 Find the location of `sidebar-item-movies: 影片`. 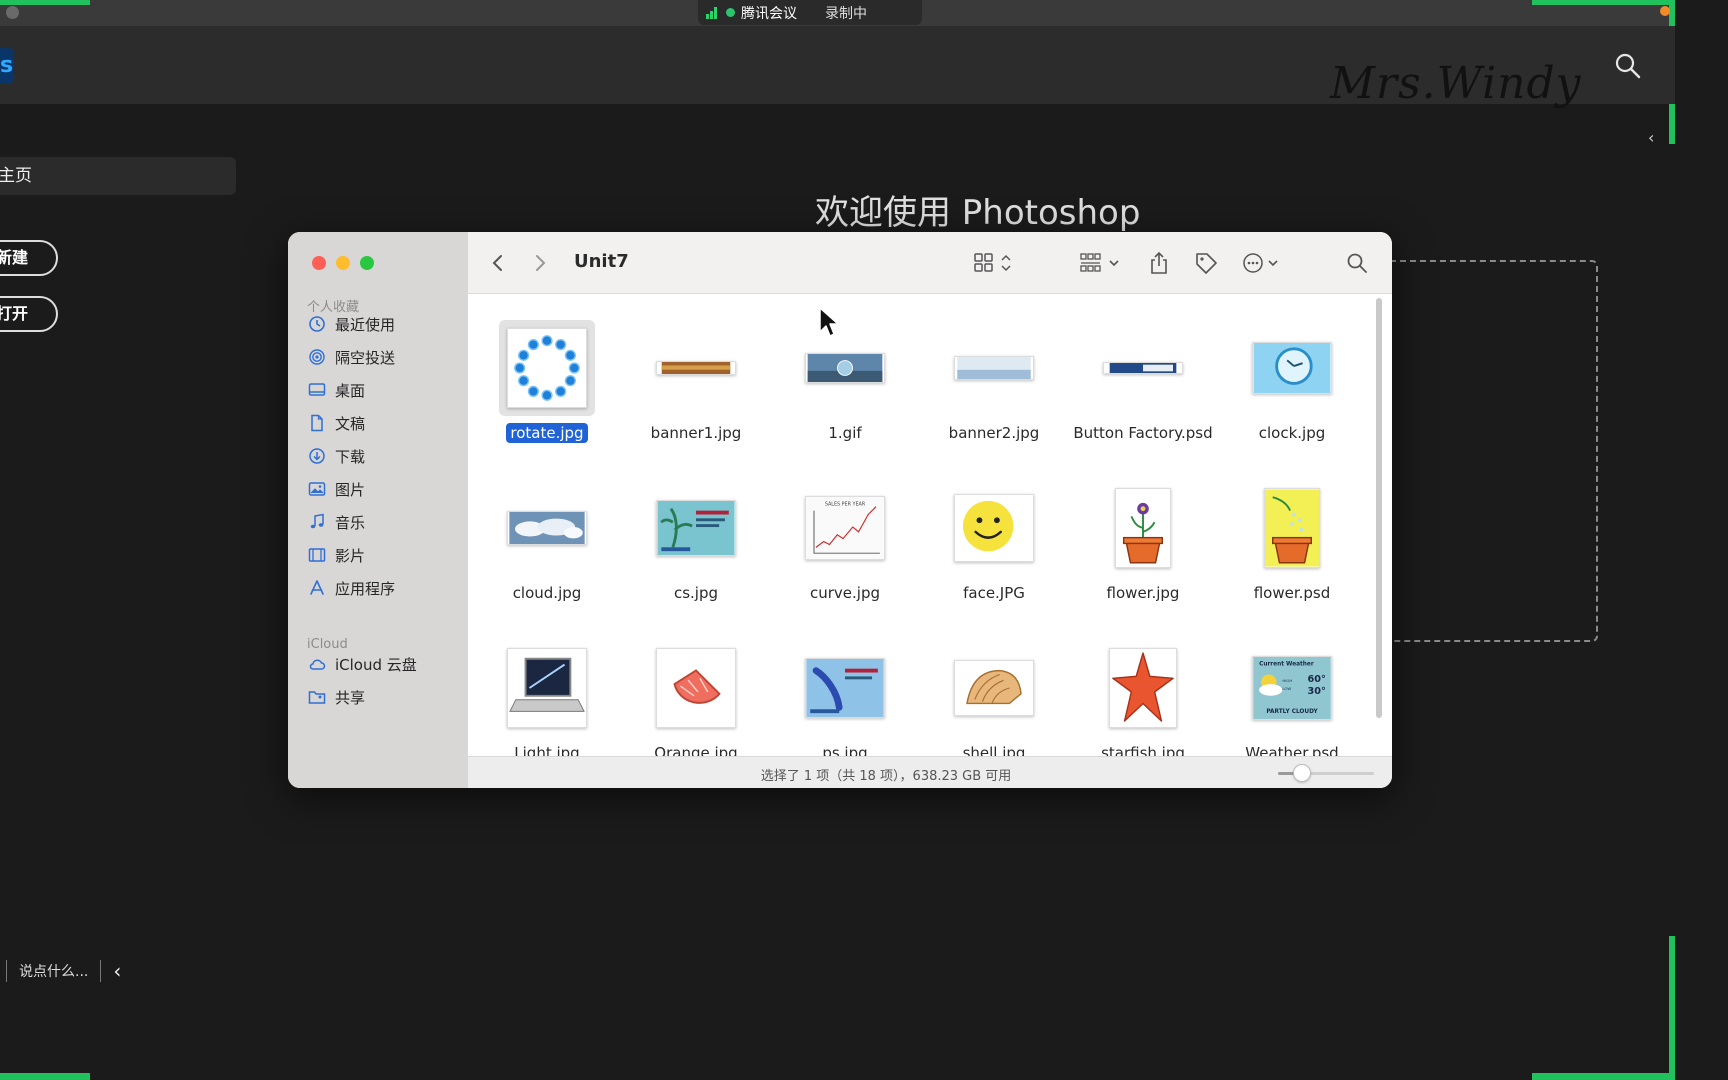

sidebar-item-movies: 影片 is located at coordinates (336, 555).